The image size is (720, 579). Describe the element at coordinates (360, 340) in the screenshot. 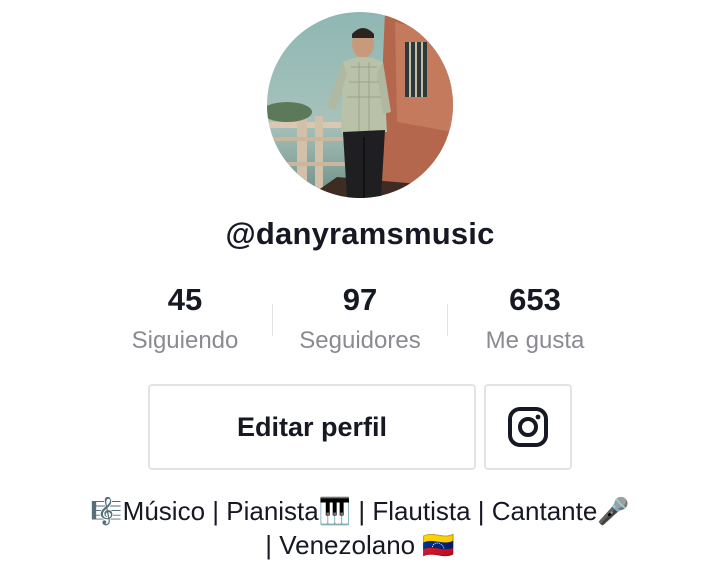

I see `stat-followers-label: Seguidores` at that location.